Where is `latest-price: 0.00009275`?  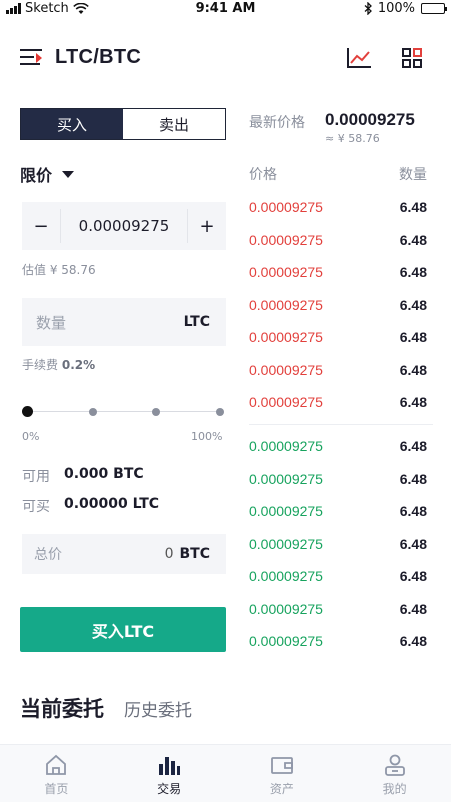 latest-price: 0.00009275 is located at coordinates (370, 119).